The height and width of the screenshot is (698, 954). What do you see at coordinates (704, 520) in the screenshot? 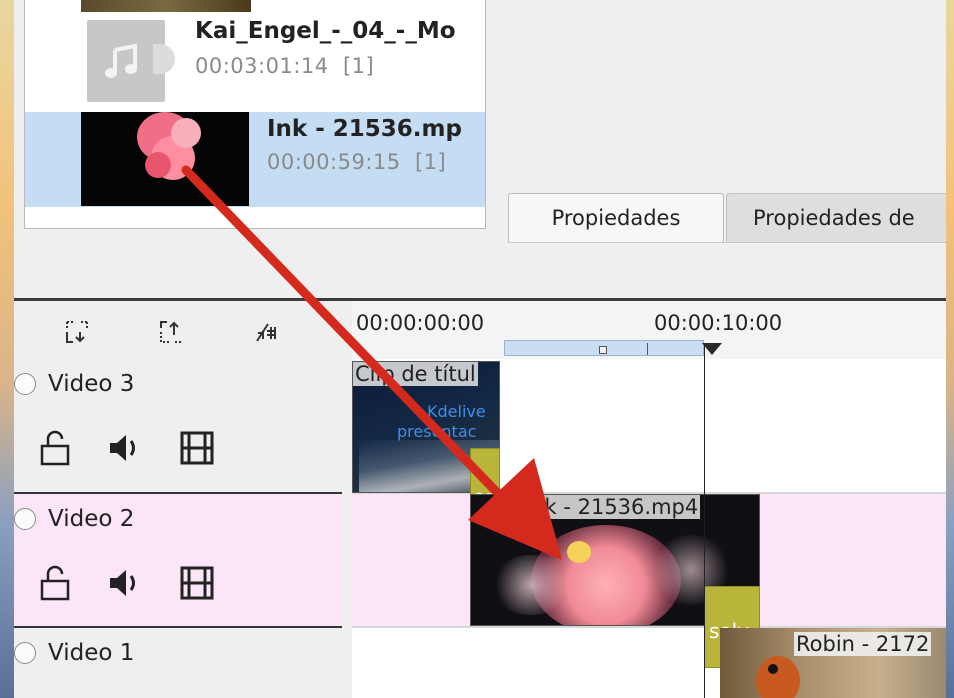
I see `playhead-line` at bounding box center [704, 520].